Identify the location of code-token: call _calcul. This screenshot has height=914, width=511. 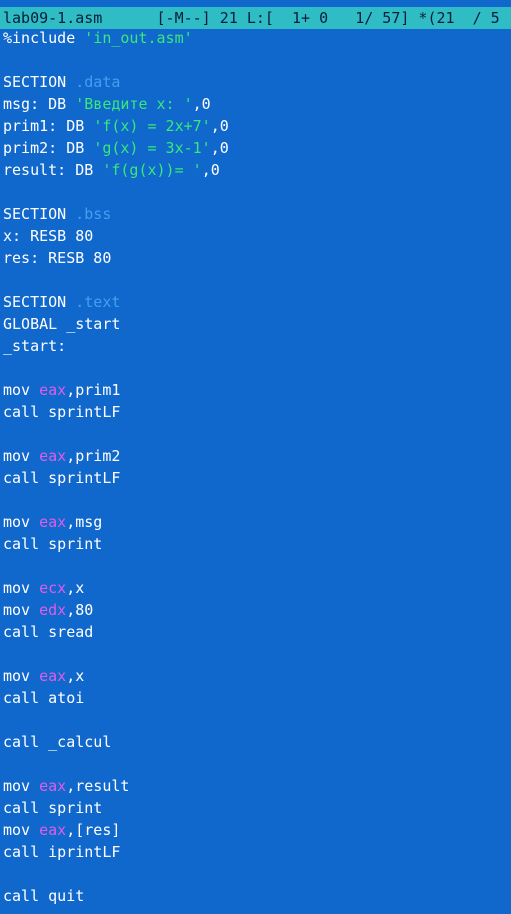
(57, 742).